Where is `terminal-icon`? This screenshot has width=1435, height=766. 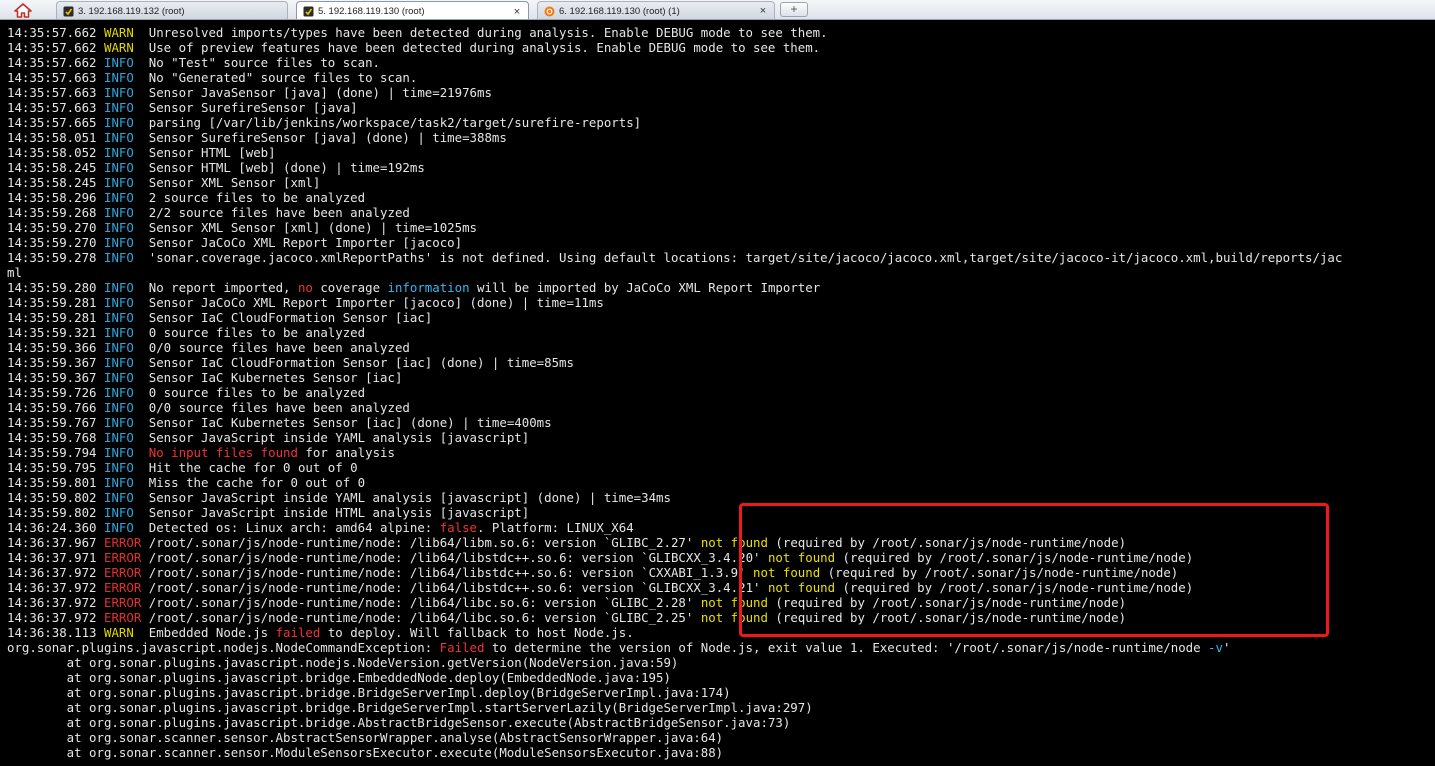 terminal-icon is located at coordinates (308, 11).